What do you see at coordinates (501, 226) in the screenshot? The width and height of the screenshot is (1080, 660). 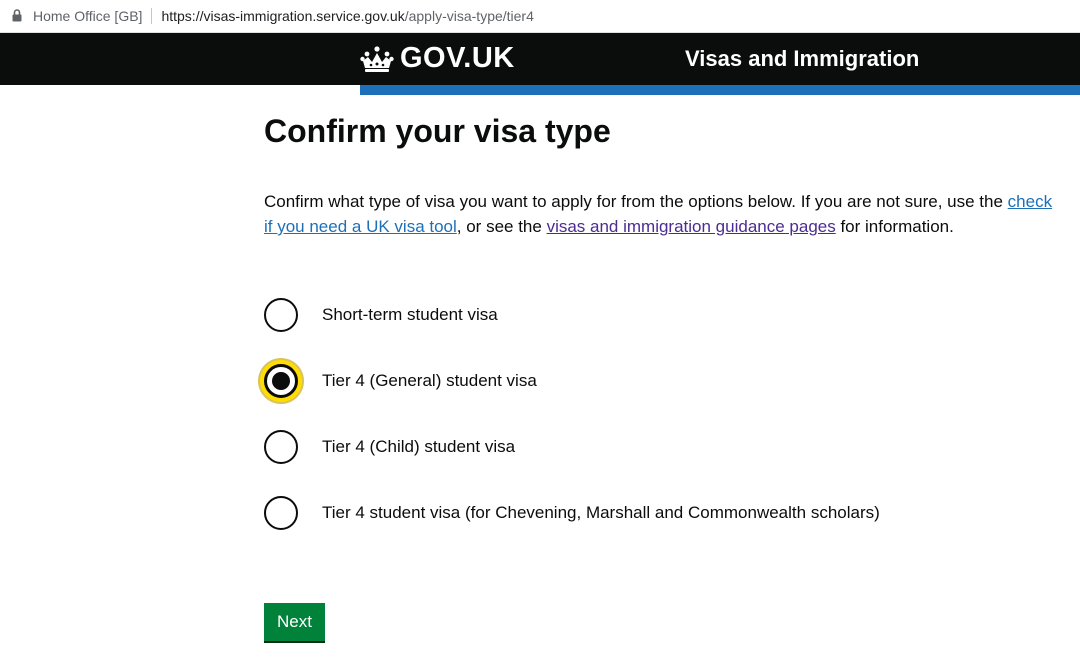 I see `lead-text-middle: , or see the` at bounding box center [501, 226].